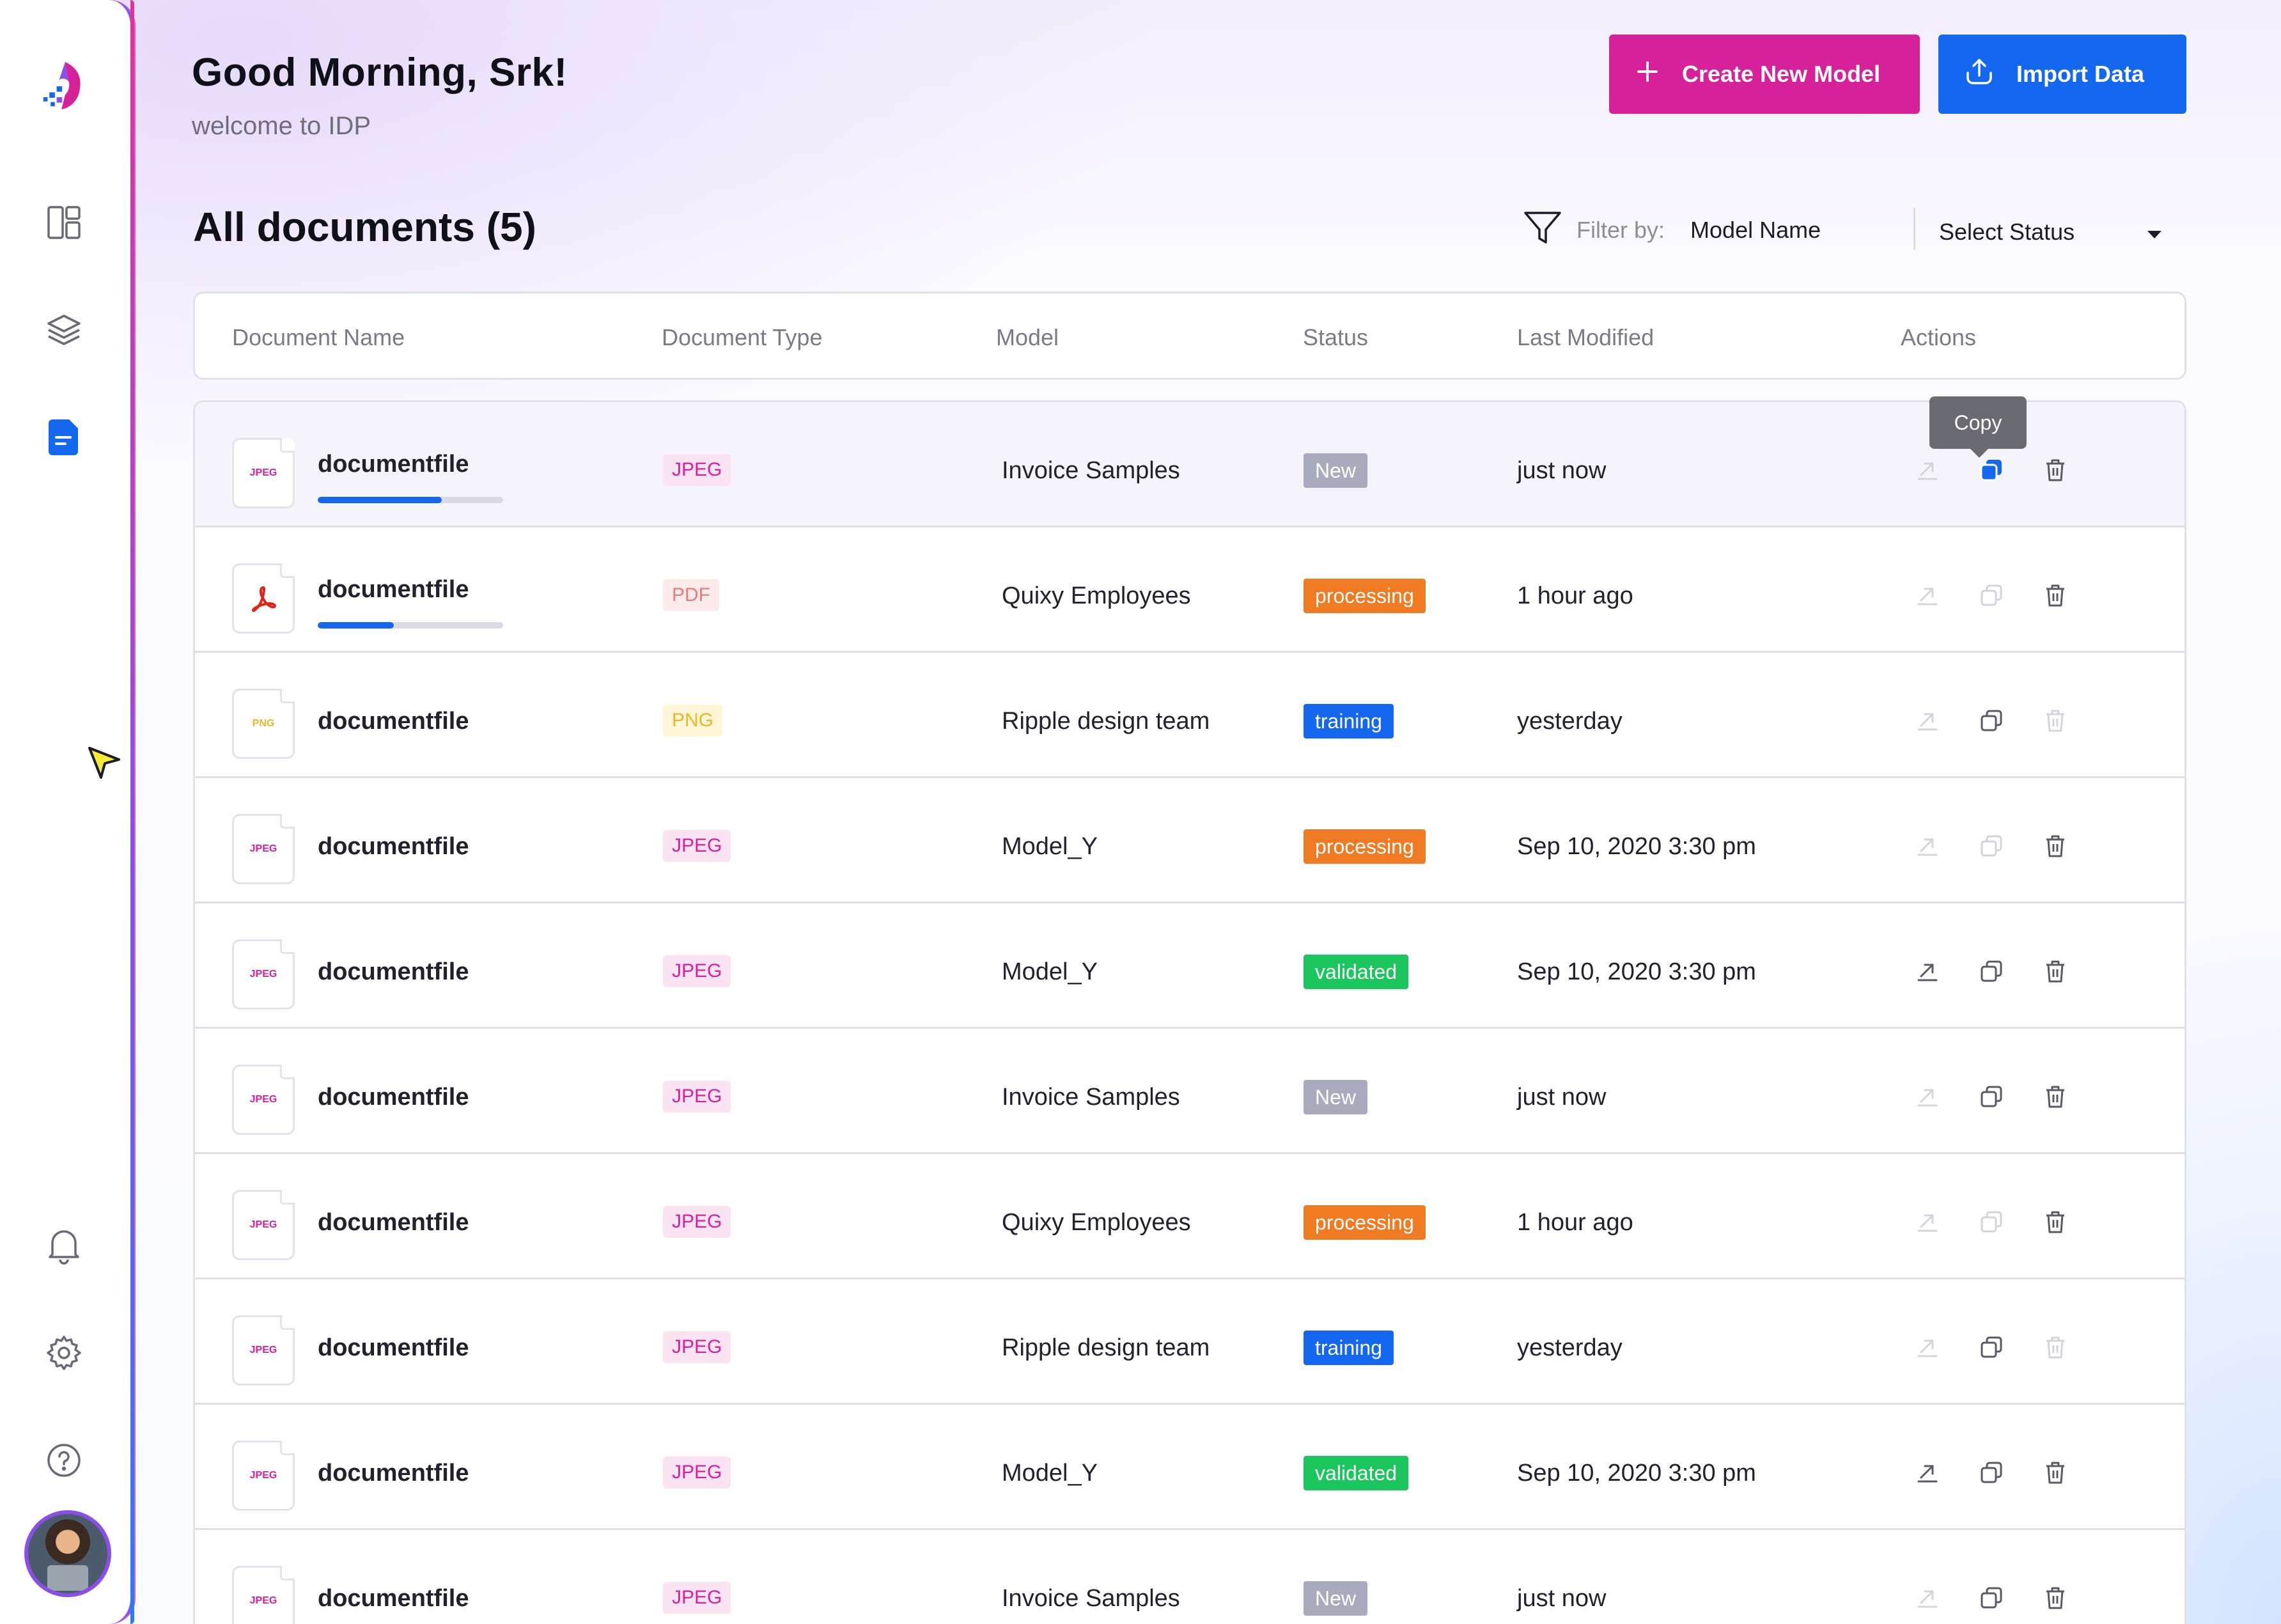 The width and height of the screenshot is (2281, 1624). Describe the element at coordinates (1914, 229) in the screenshot. I see `filter-divider` at that location.